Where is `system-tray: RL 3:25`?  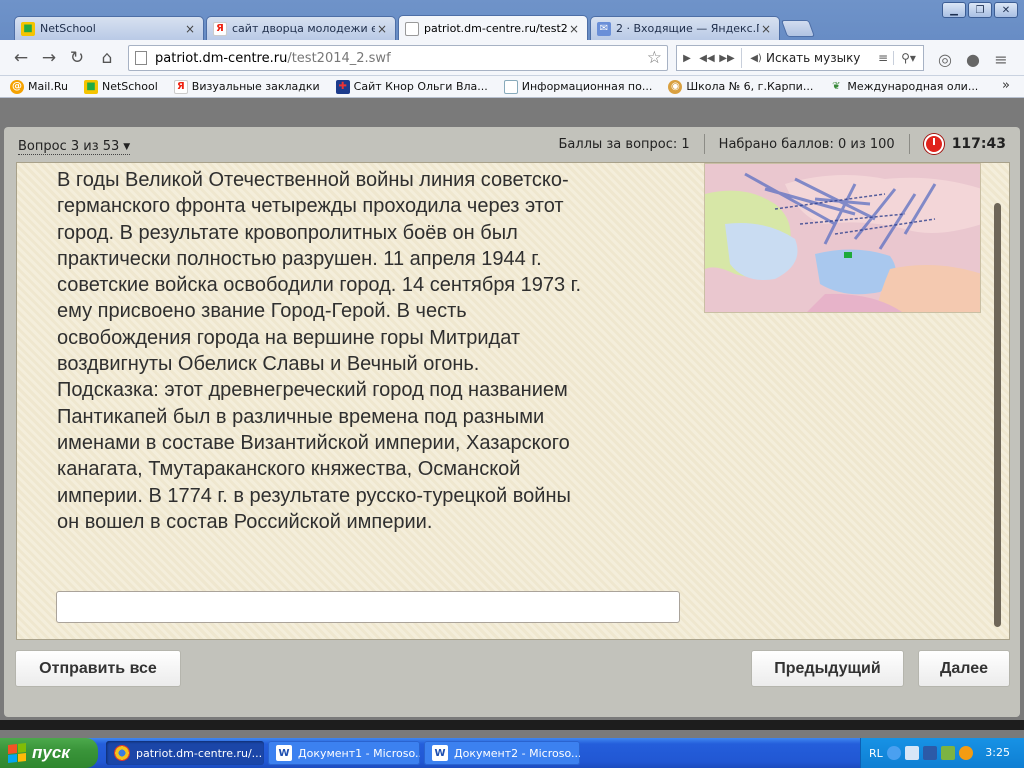
system-tray: RL 3:25 is located at coordinates (942, 753).